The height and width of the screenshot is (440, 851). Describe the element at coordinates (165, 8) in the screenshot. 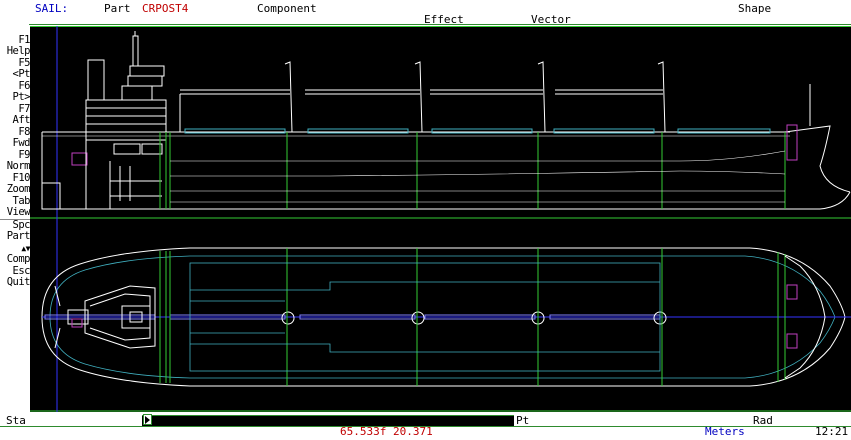

I see `part-name: CRPOST4` at that location.